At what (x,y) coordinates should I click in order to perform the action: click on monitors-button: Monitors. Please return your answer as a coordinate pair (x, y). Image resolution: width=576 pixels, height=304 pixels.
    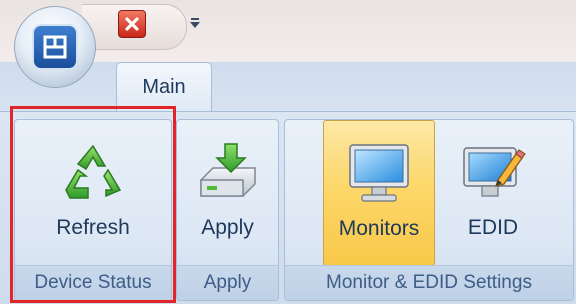
    Looking at the image, I should click on (379, 193).